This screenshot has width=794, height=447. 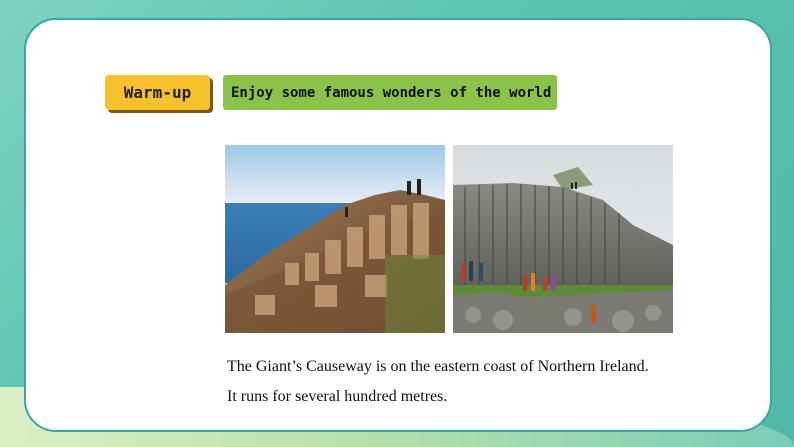 I want to click on page-title: Enjoy some famous wonders of the world, so click(x=391, y=92).